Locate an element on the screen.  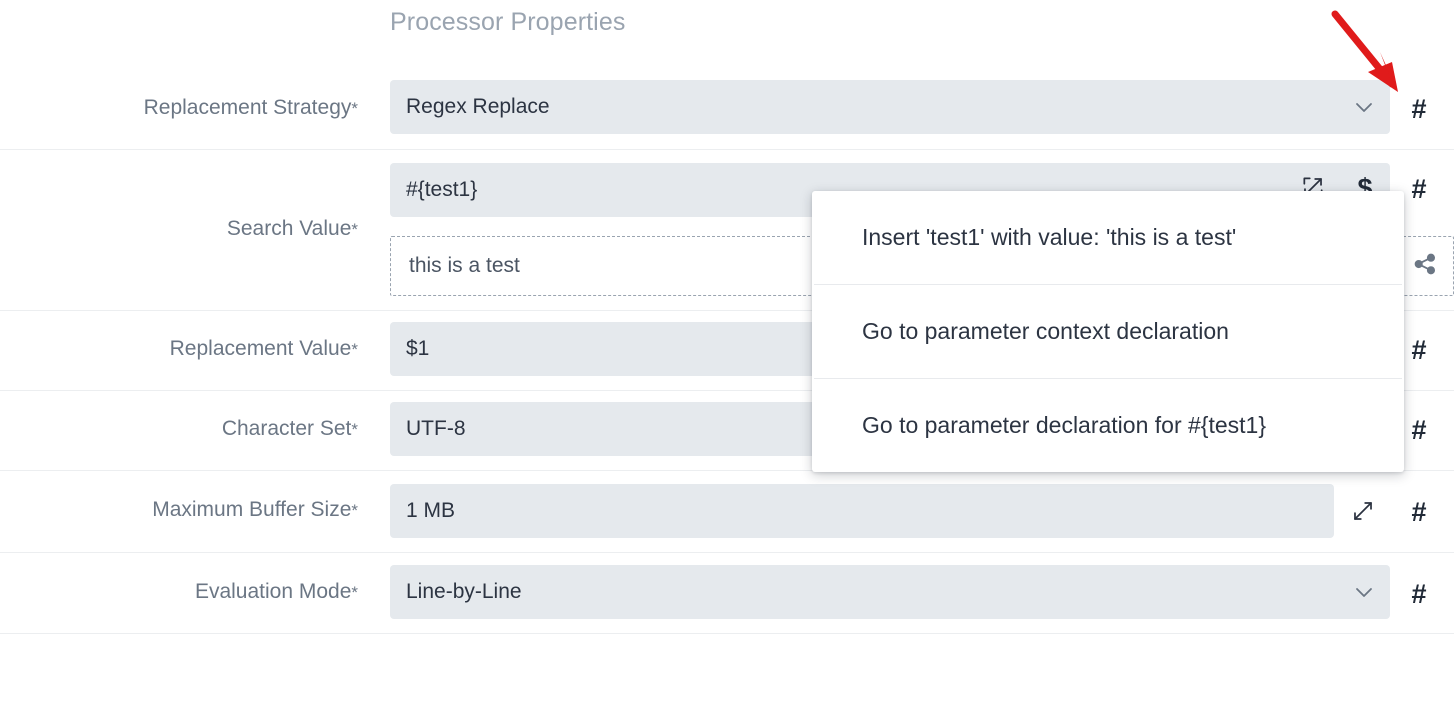
property-row-evaluation-mode: Evaluation Mode* Line-by-Line # is located at coordinates (727, 593).